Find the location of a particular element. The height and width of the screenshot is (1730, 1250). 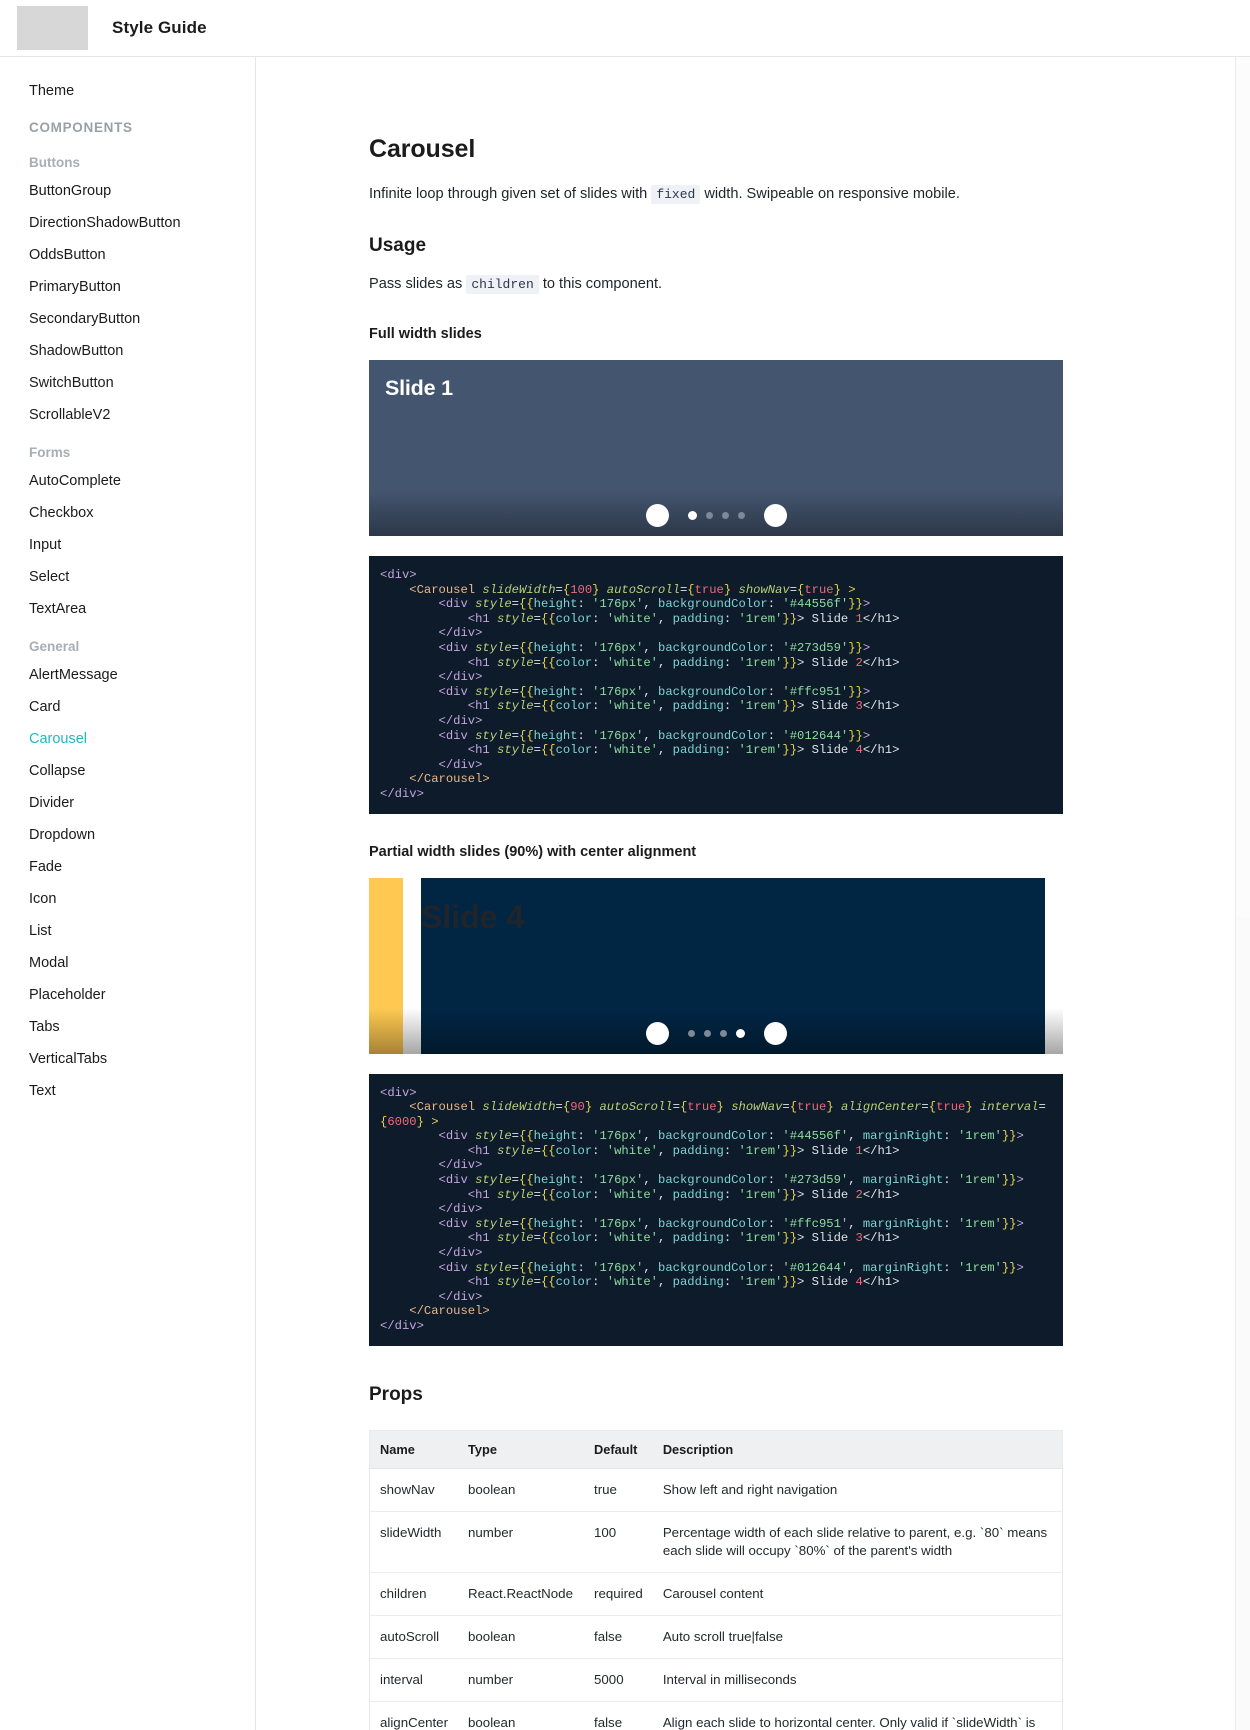

app-title: Style Guide is located at coordinates (159, 27).